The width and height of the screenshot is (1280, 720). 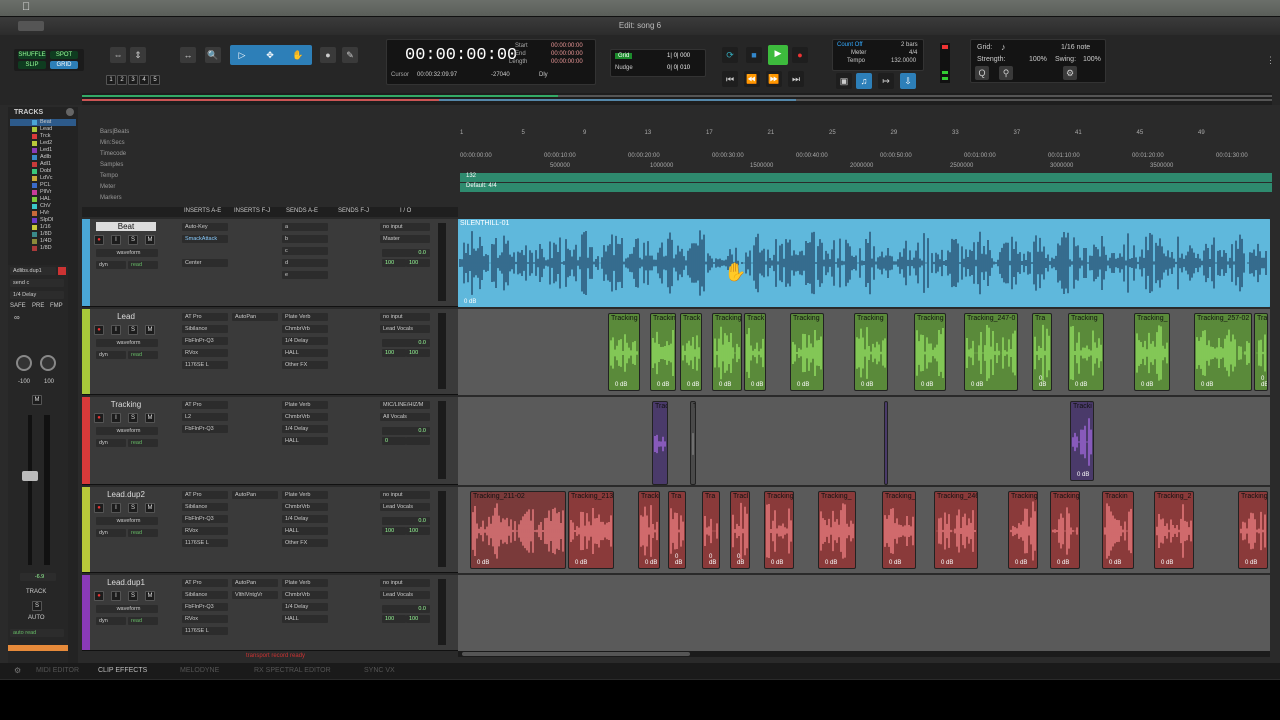 I want to click on selector-tool-icon: ✥, so click(x=270, y=55).